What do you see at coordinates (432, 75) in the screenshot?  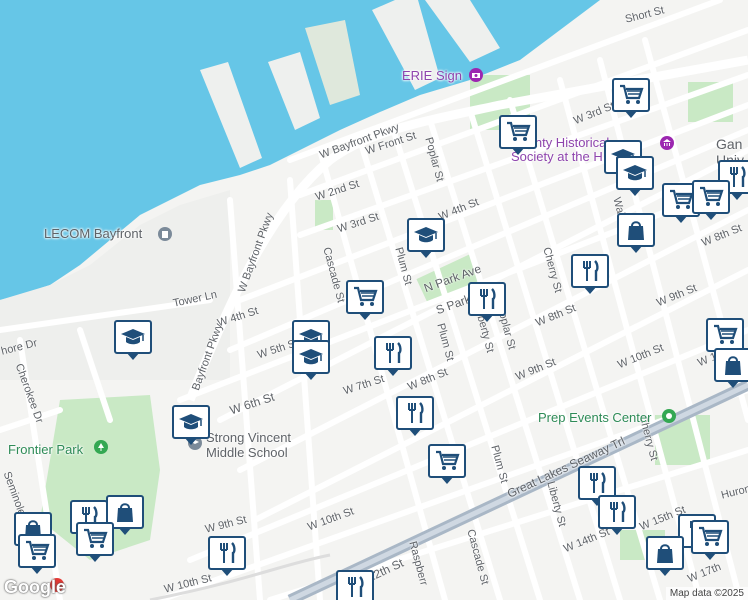 I see `place-erie-sign: ERIE Sign` at bounding box center [432, 75].